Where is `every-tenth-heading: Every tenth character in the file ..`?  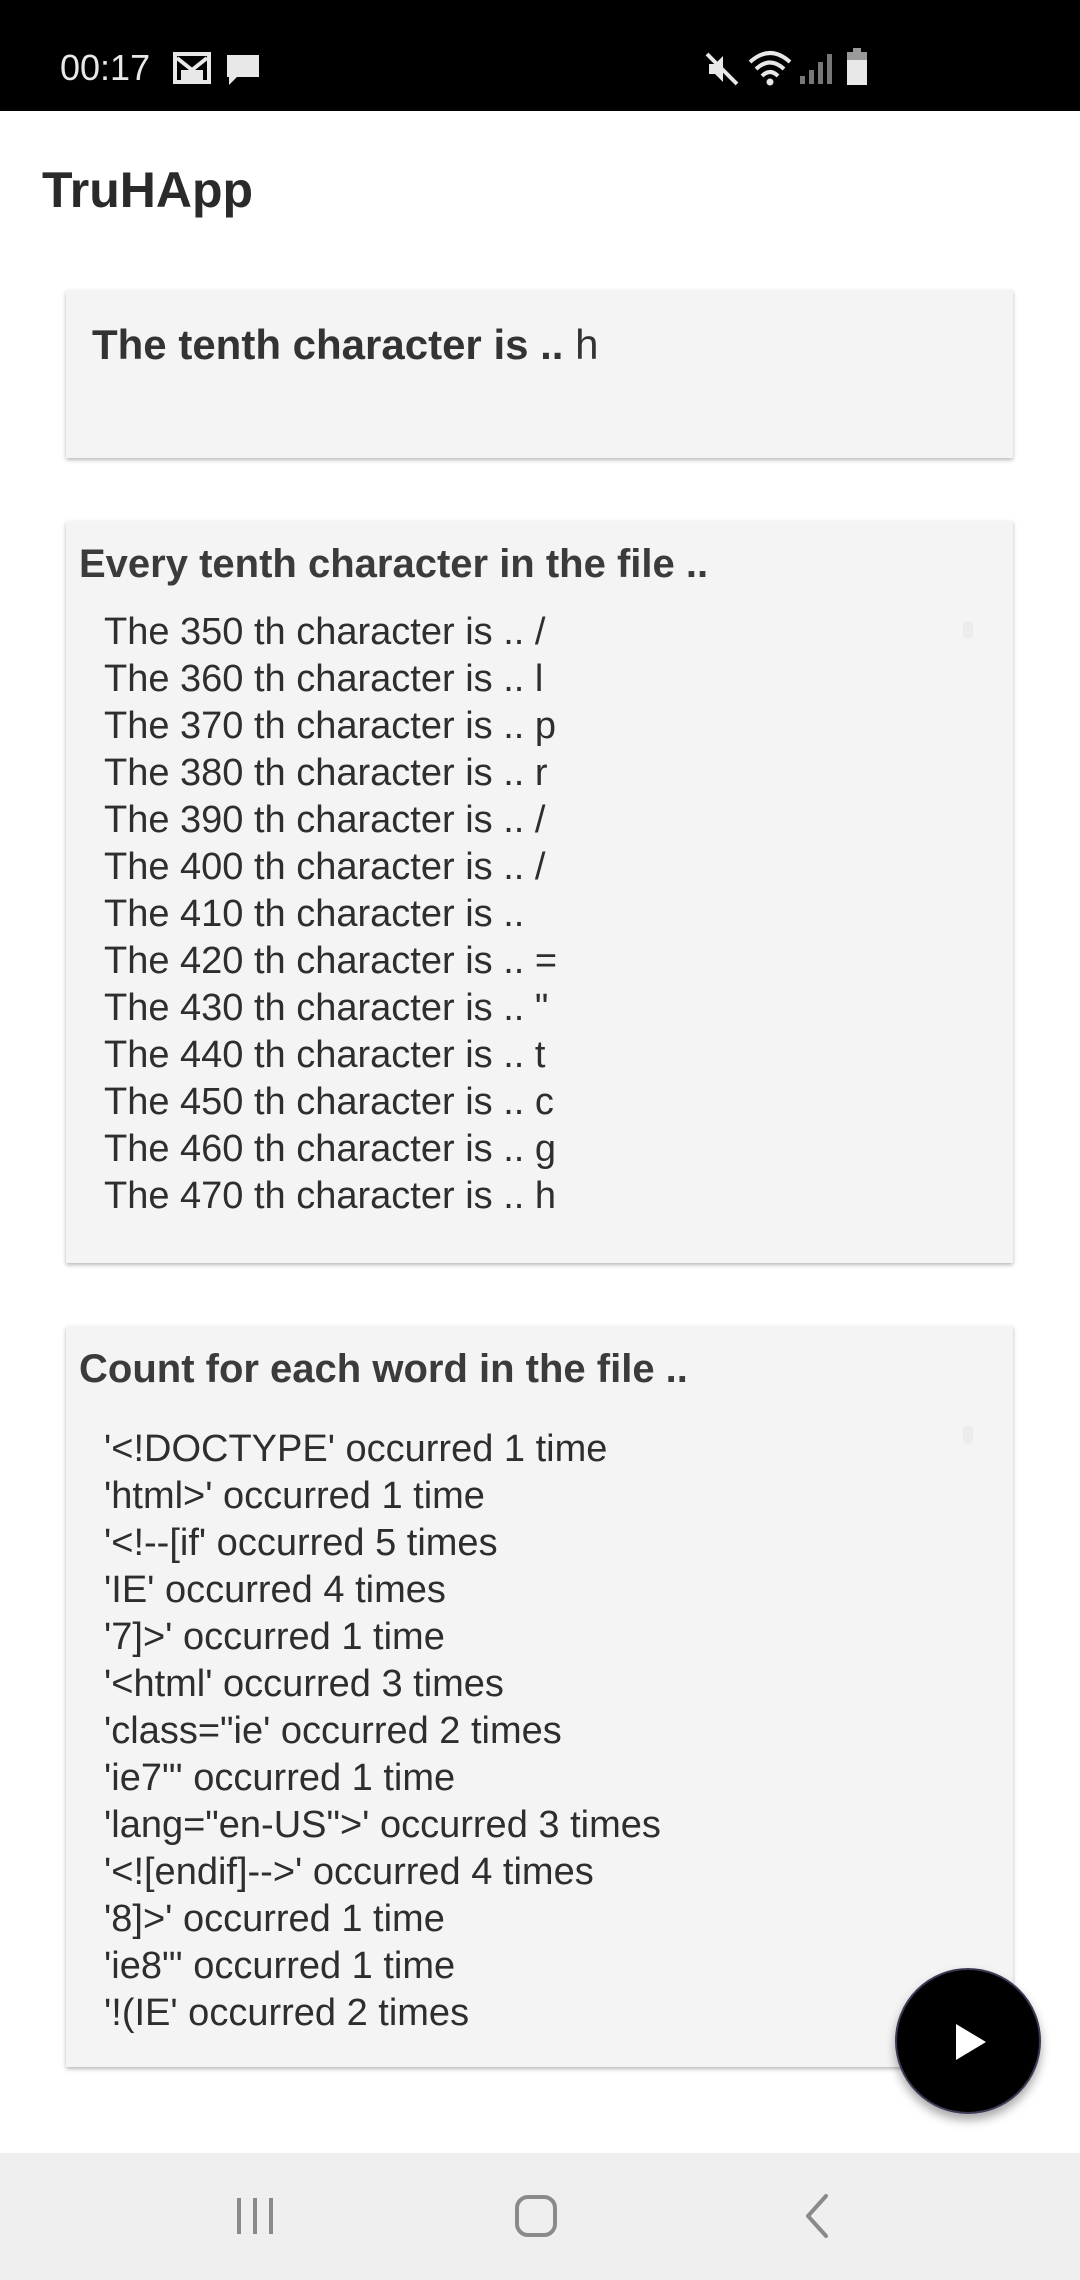
every-tenth-heading: Every tenth character in the file .. is located at coordinates (394, 564).